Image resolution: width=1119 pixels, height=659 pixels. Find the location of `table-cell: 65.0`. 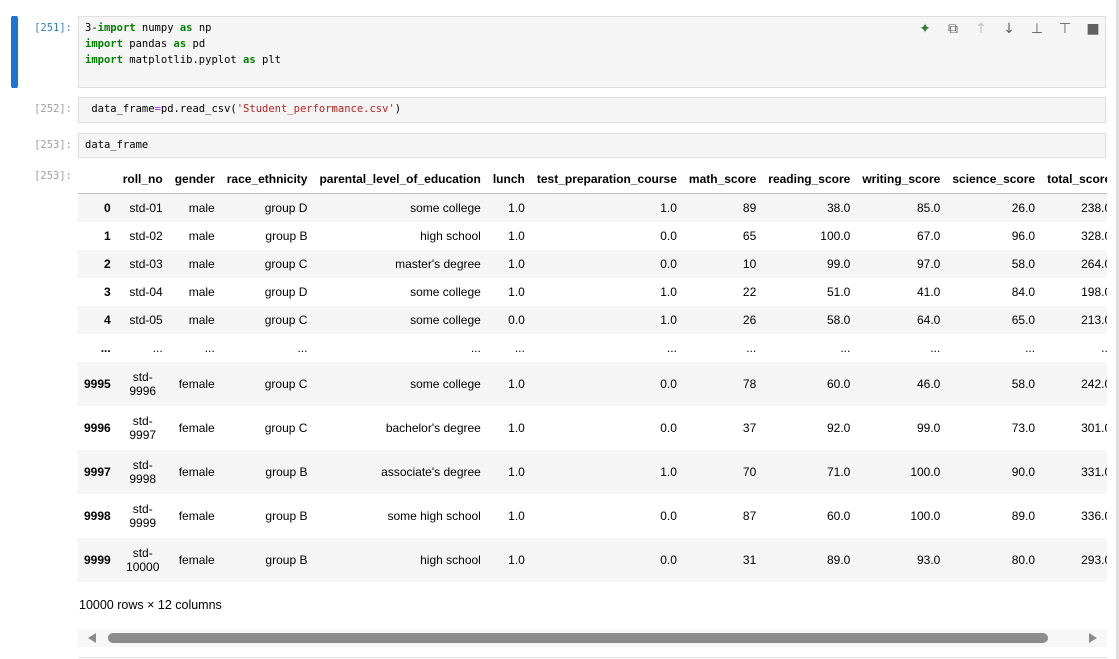

table-cell: 65.0 is located at coordinates (1023, 320).